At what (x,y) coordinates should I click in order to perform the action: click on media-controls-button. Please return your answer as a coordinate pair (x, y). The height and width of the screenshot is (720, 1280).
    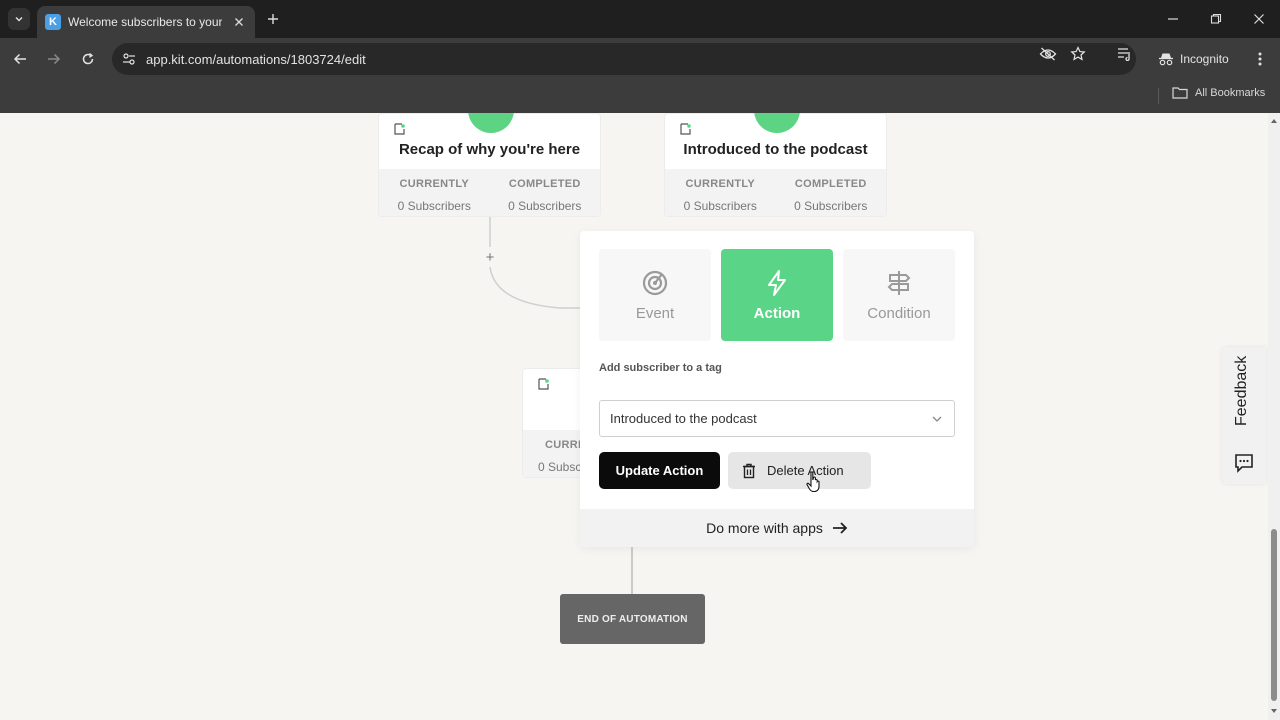
    Looking at the image, I should click on (1125, 54).